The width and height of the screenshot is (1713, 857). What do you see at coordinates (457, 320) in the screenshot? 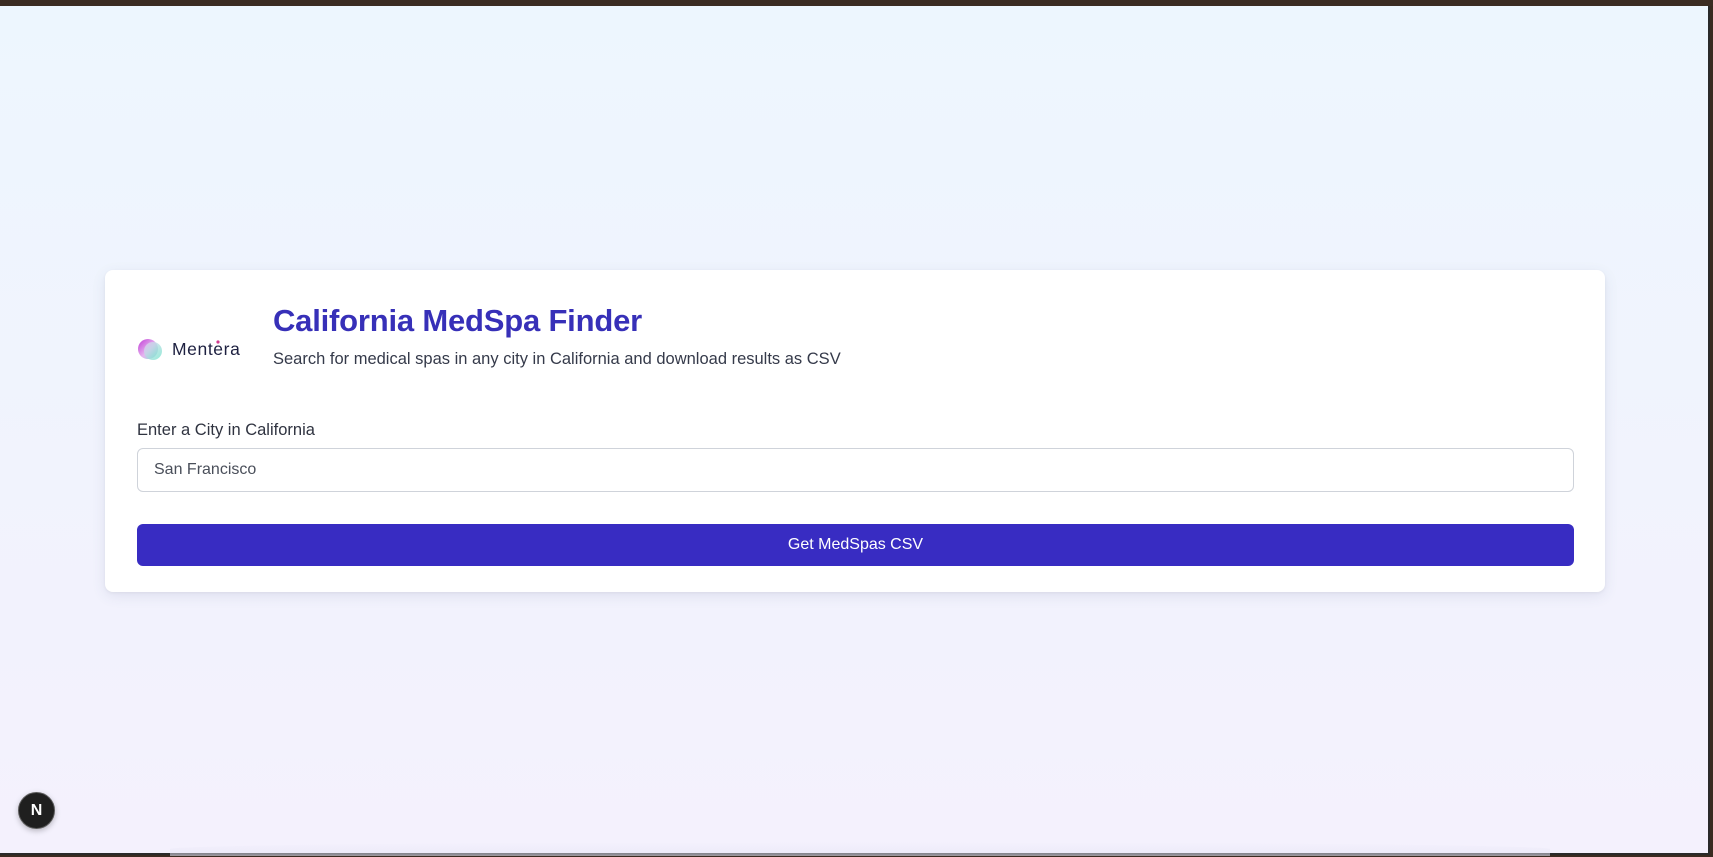
I see `page-title: California MedSpa Finder` at bounding box center [457, 320].